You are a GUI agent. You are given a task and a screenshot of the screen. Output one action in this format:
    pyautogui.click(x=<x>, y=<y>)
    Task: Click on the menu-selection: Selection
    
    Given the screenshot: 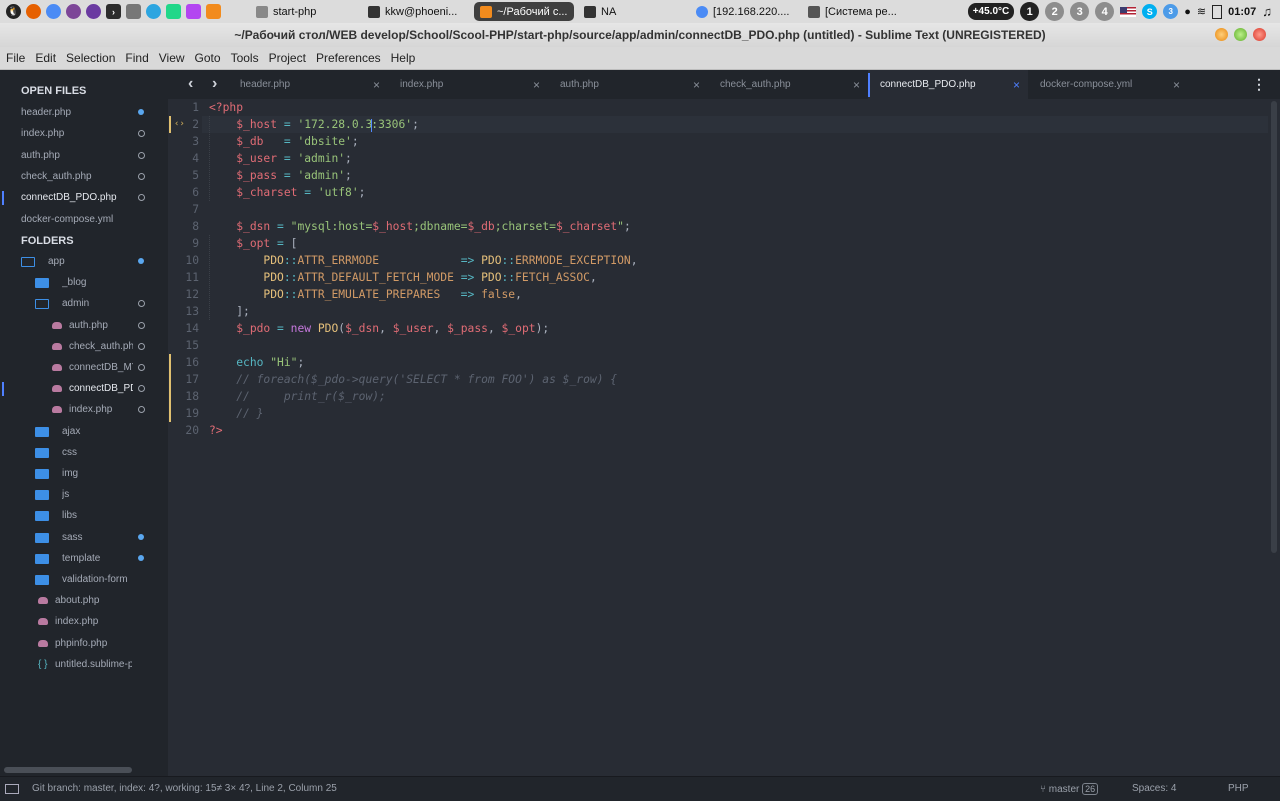 What is the action you would take?
    pyautogui.click(x=90, y=58)
    